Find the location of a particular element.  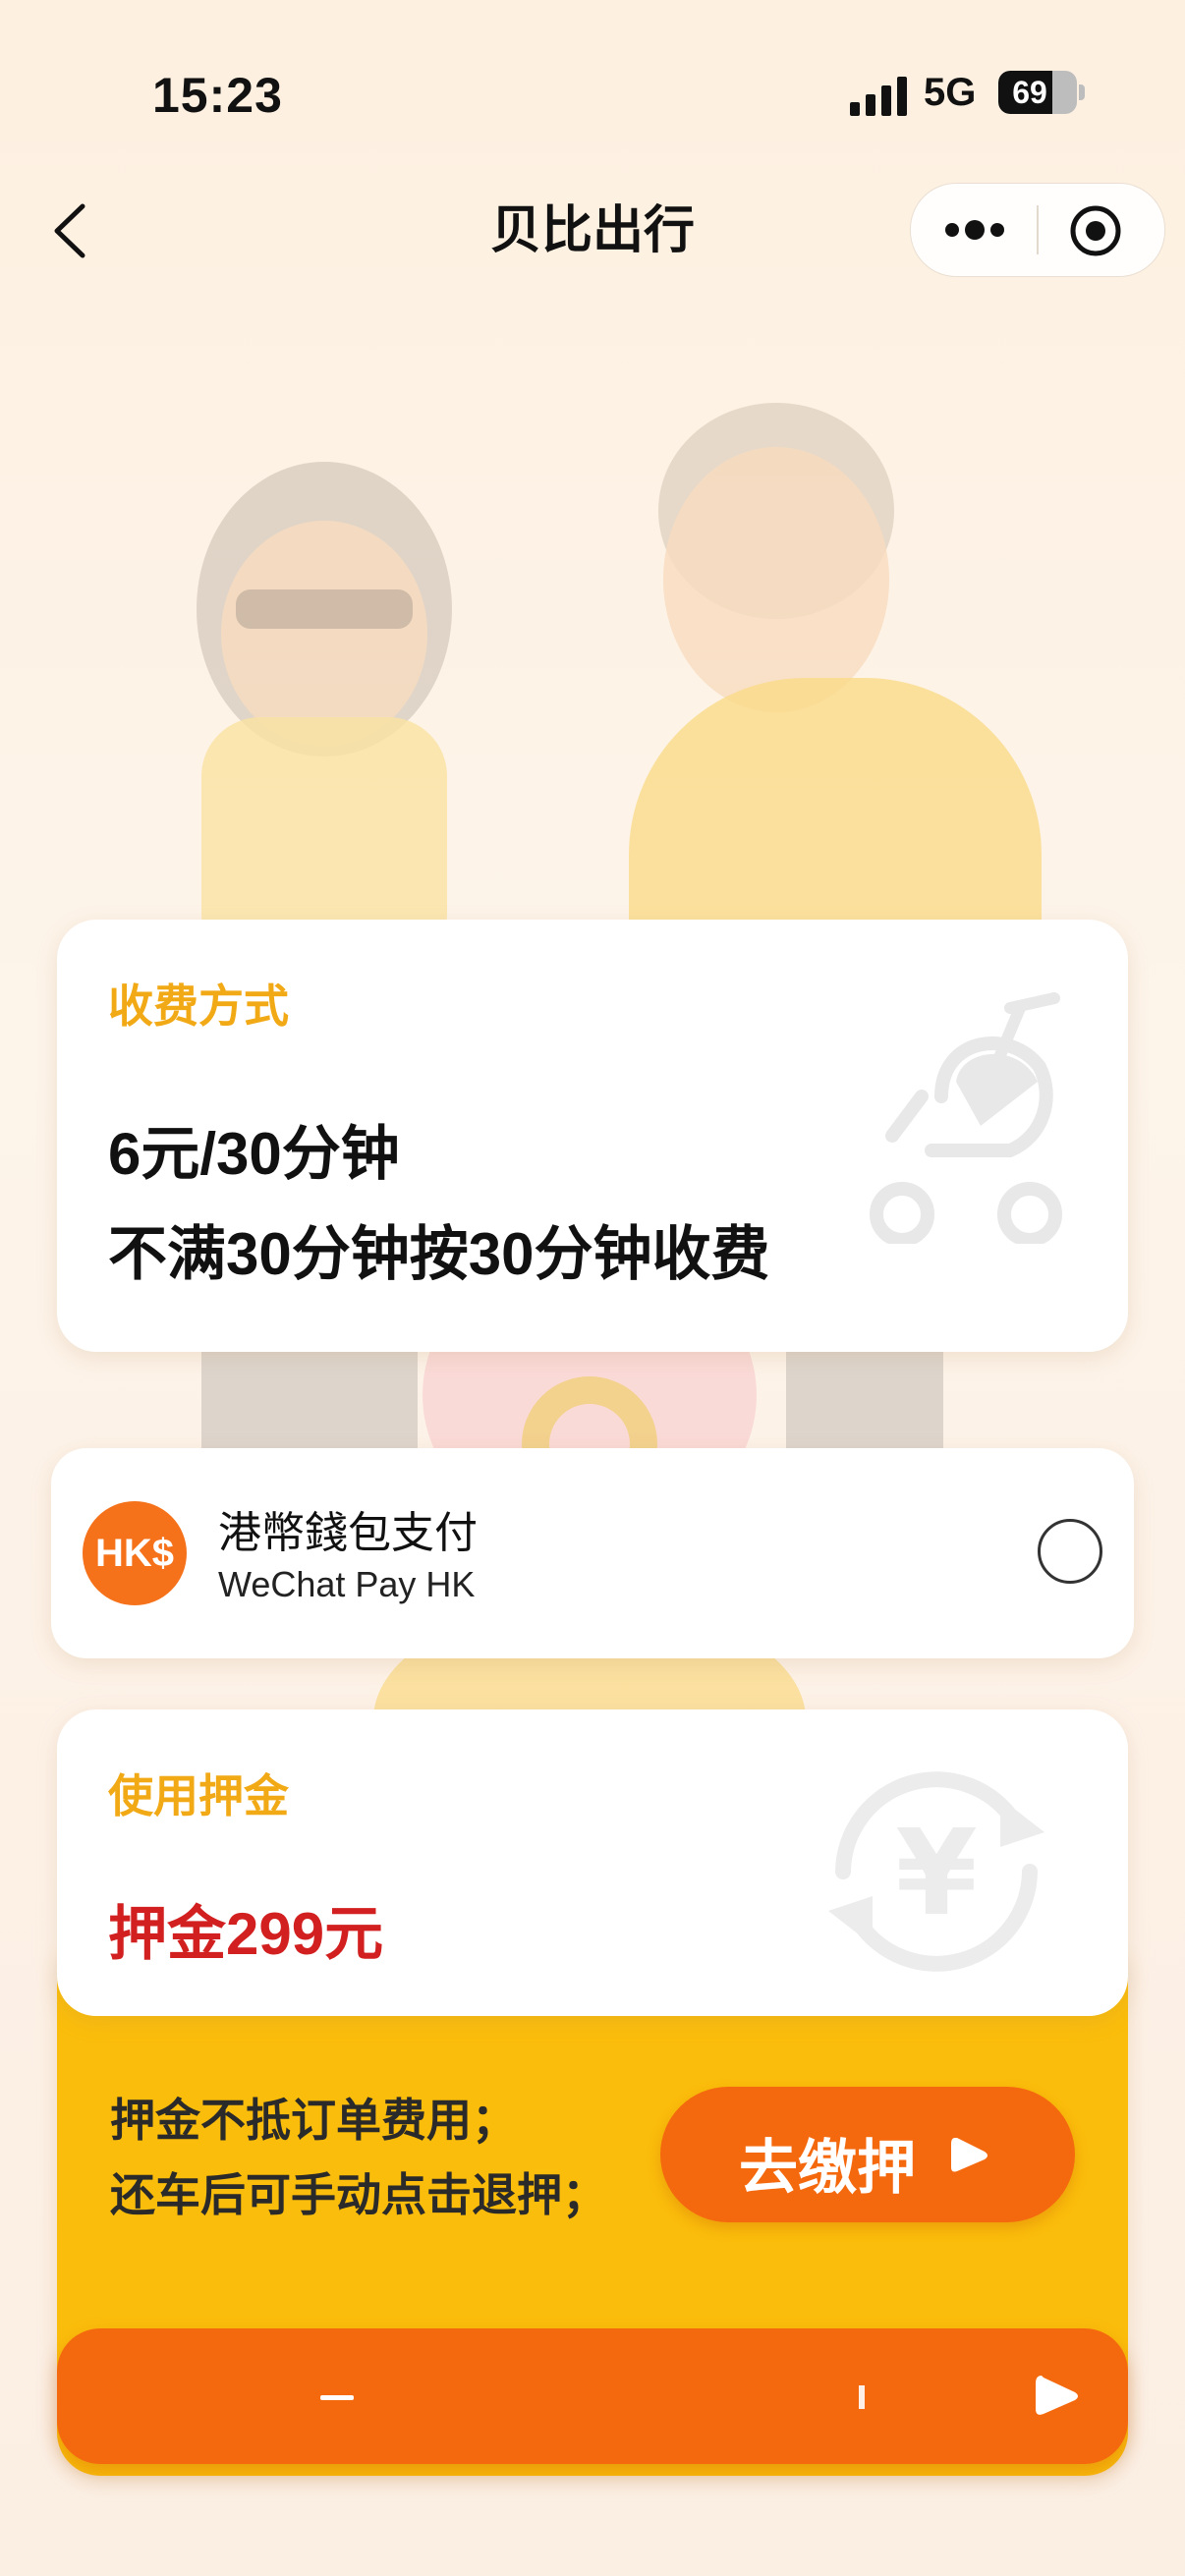

deposit-note-1: 押金不抵订单费用； is located at coordinates (314, 2120).